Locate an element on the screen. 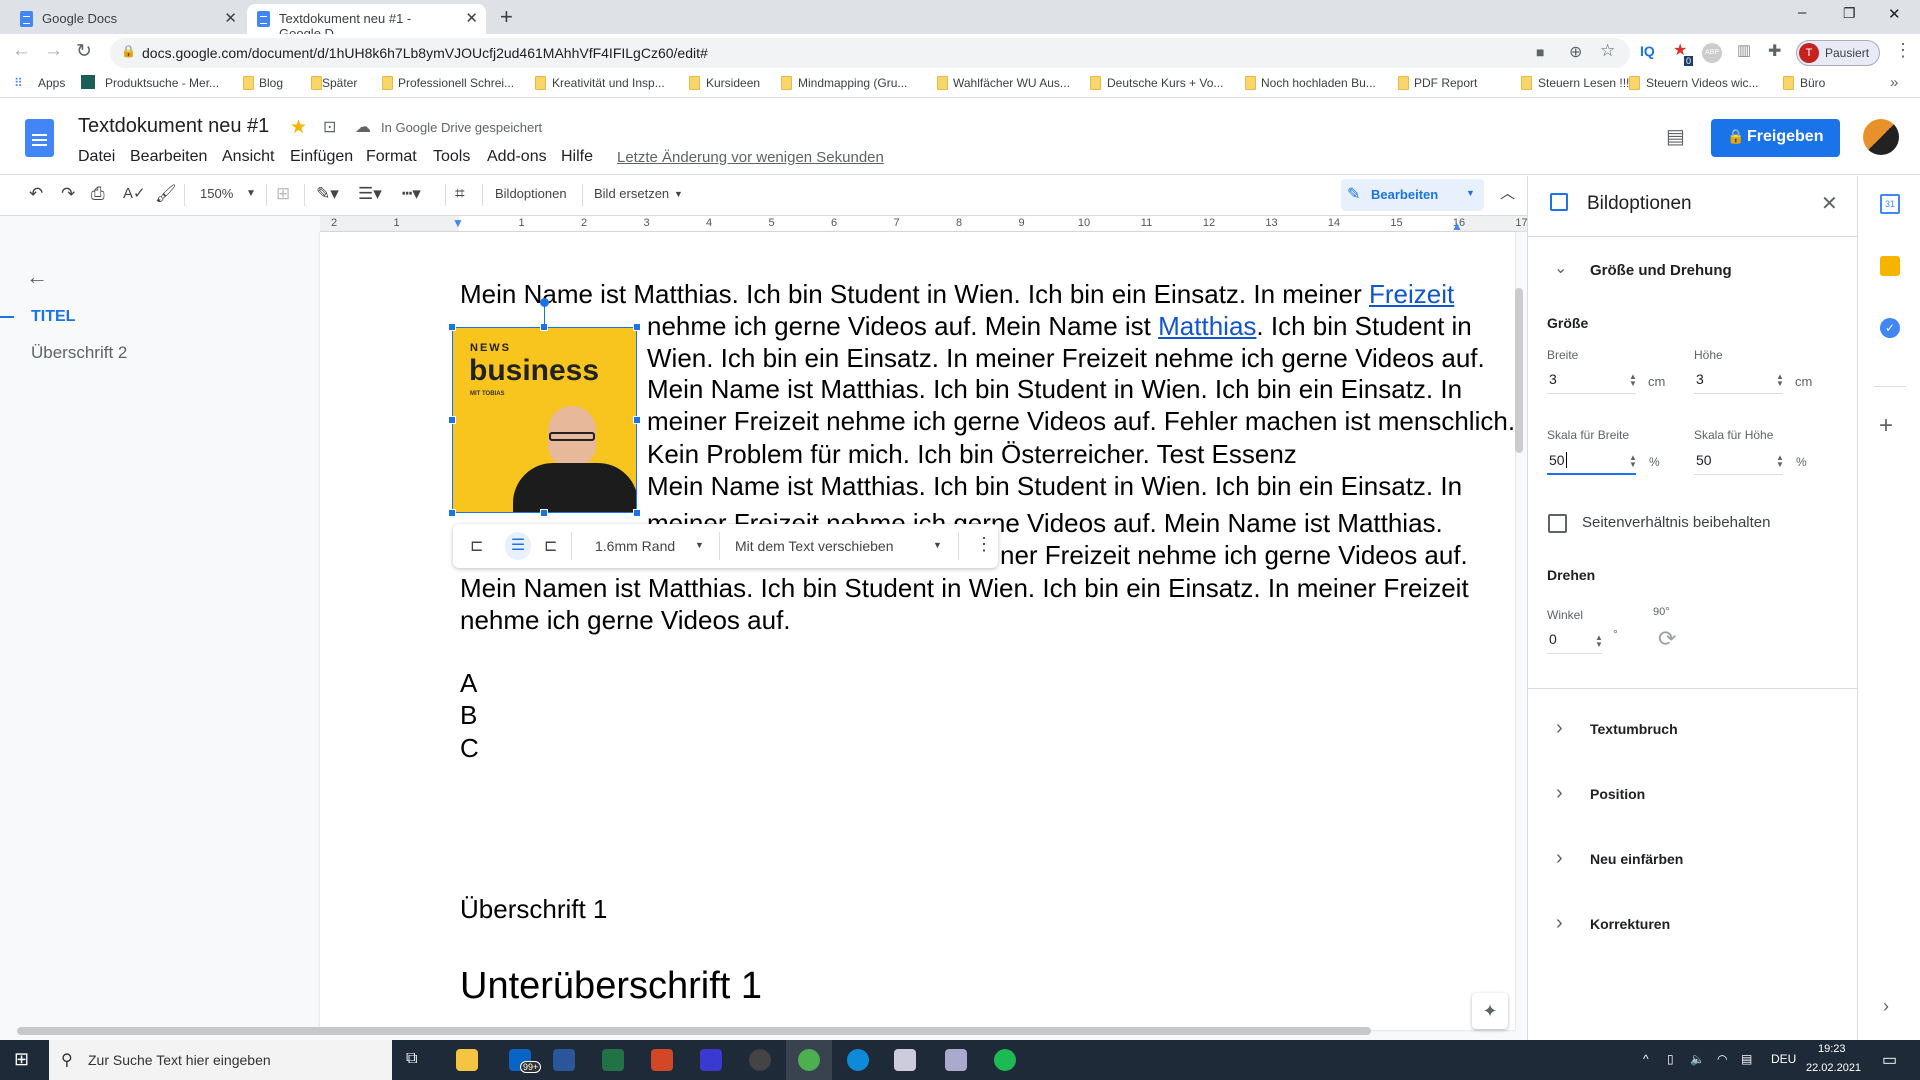 Image resolution: width=1920 pixels, height=1080 pixels. volume-icon: 🔈 is located at coordinates (1697, 1059).